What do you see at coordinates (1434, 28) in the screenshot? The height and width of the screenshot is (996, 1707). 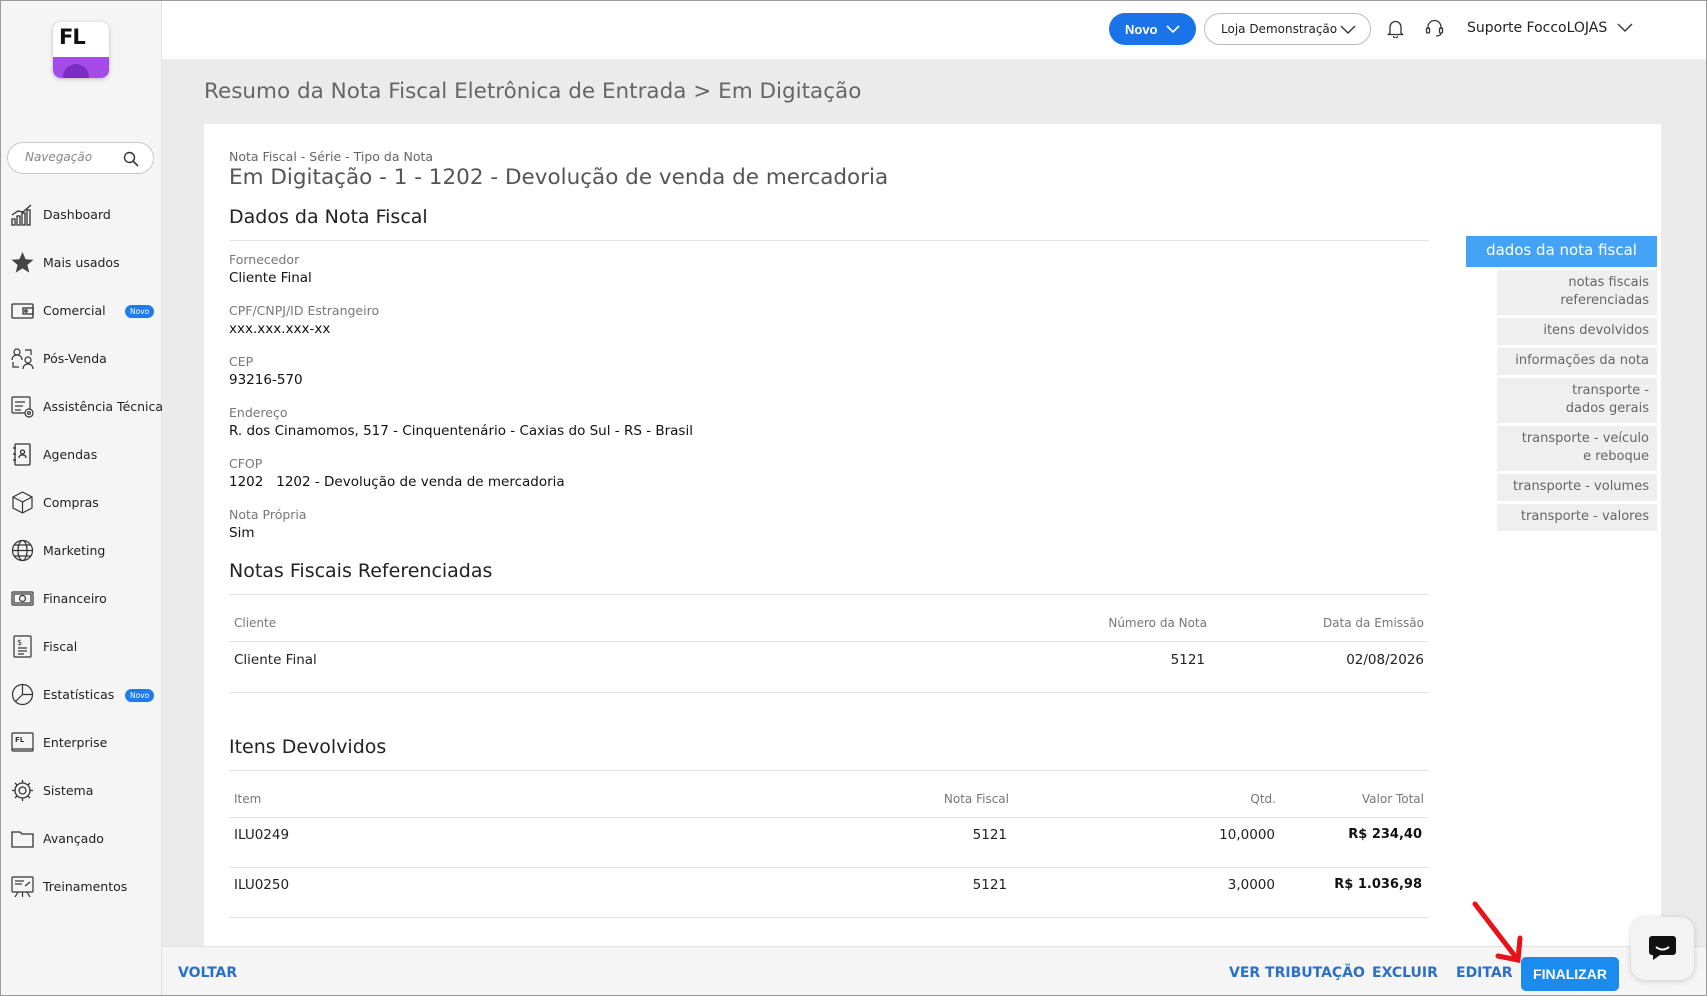 I see `headset-icon` at bounding box center [1434, 28].